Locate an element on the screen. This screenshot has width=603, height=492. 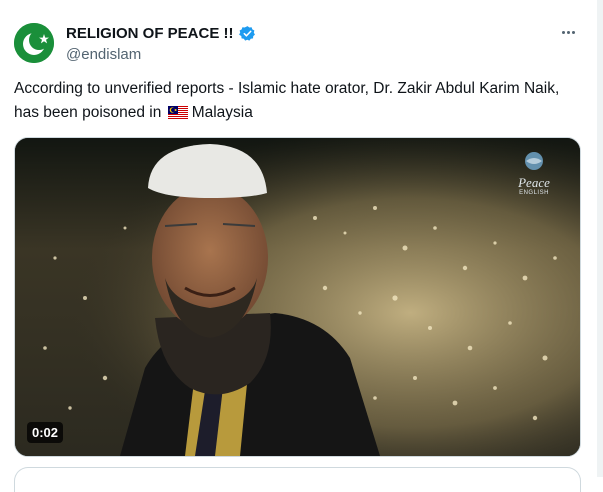
more-options-button is located at coordinates (568, 32).